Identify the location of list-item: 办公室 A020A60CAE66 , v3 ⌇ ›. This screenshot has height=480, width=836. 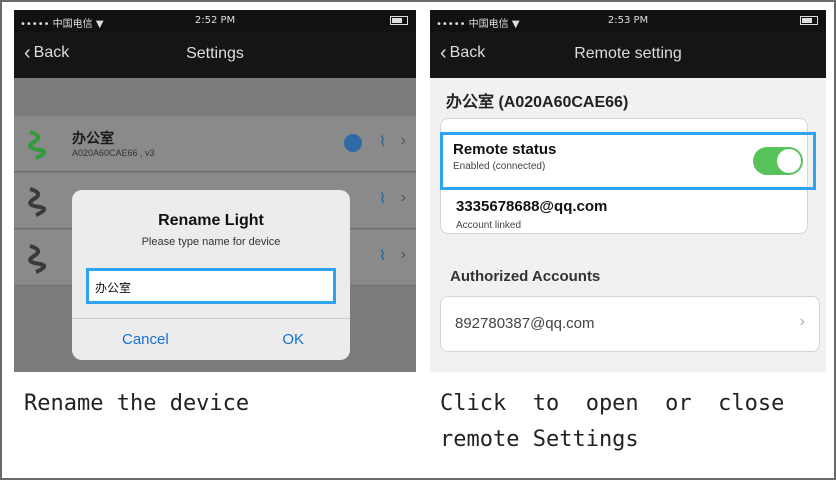
(215, 144).